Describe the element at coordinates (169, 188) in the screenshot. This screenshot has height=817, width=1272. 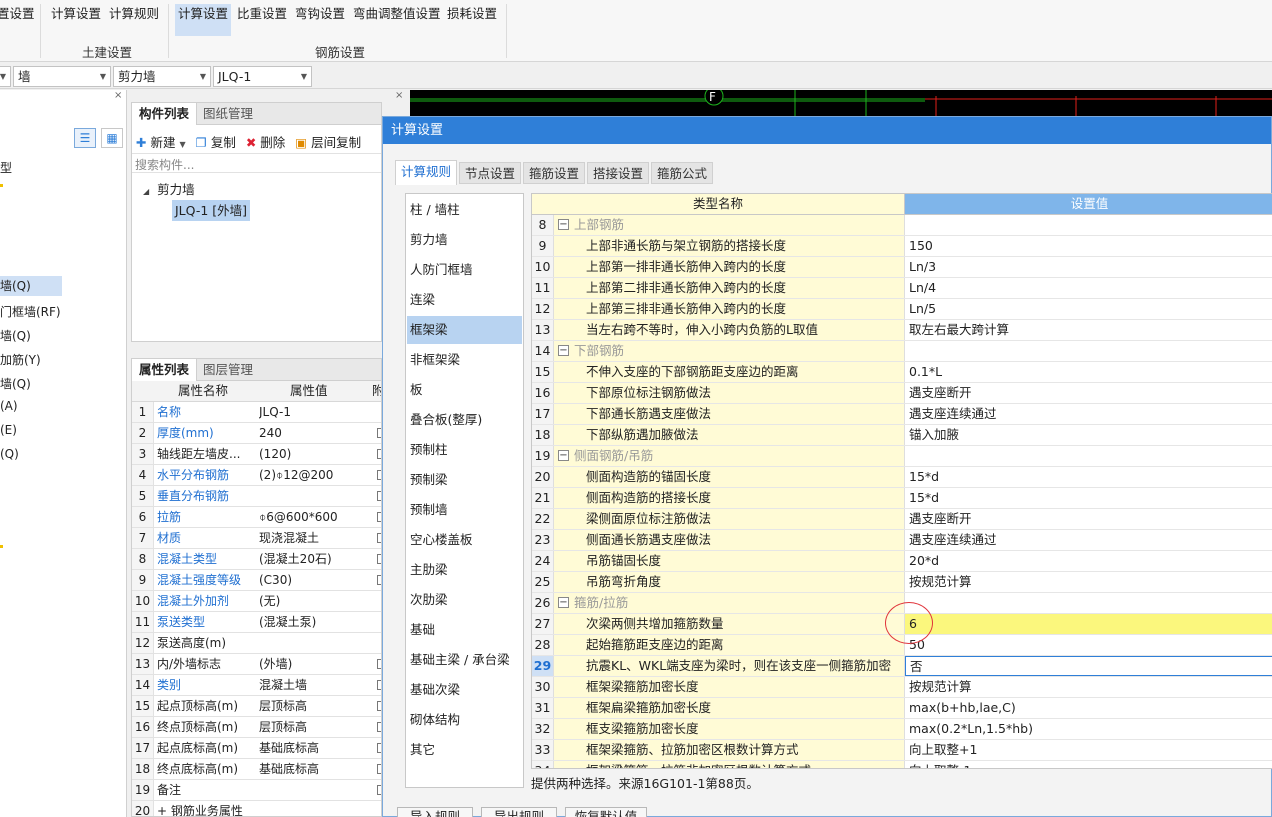
I see `tree-node-shear-wall: ◢ 剪力墙` at that location.